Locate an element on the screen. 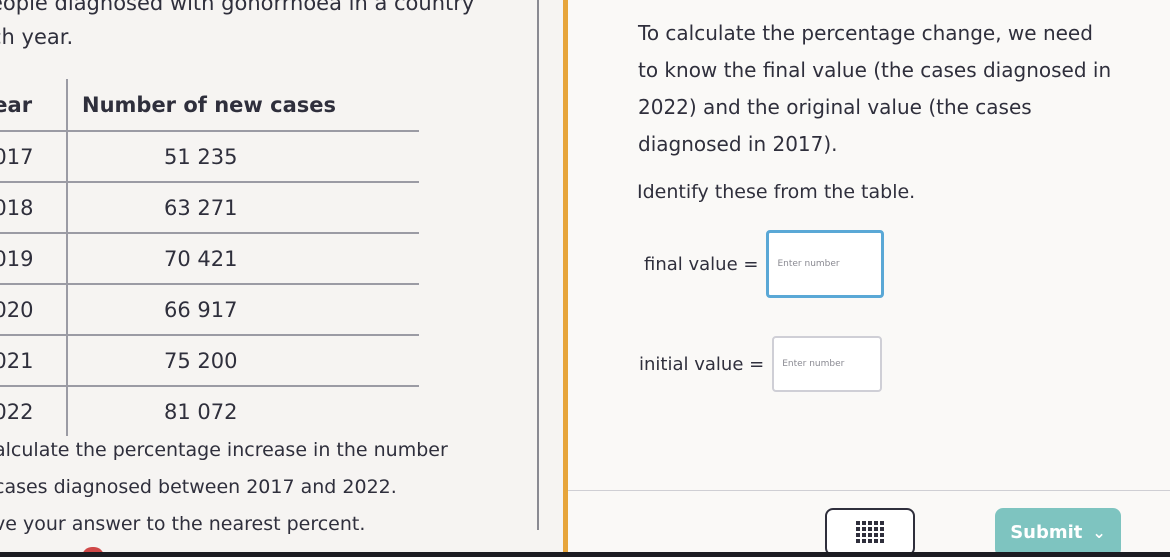 Image resolution: width=1170 pixels, height=557 pixels. year-cell: 2019 is located at coordinates (34, 259).